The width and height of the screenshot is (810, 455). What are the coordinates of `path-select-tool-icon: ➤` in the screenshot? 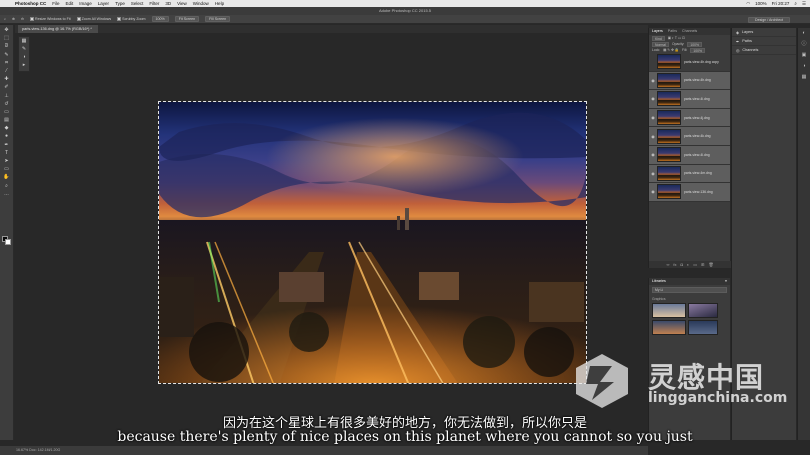 It's located at (7, 161).